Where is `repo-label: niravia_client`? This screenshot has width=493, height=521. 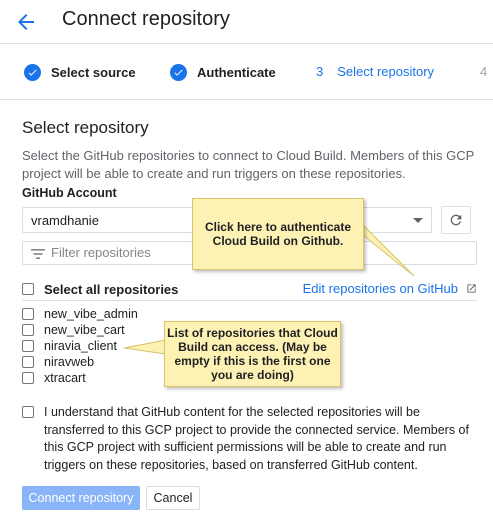
repo-label: niravia_client is located at coordinates (80, 346).